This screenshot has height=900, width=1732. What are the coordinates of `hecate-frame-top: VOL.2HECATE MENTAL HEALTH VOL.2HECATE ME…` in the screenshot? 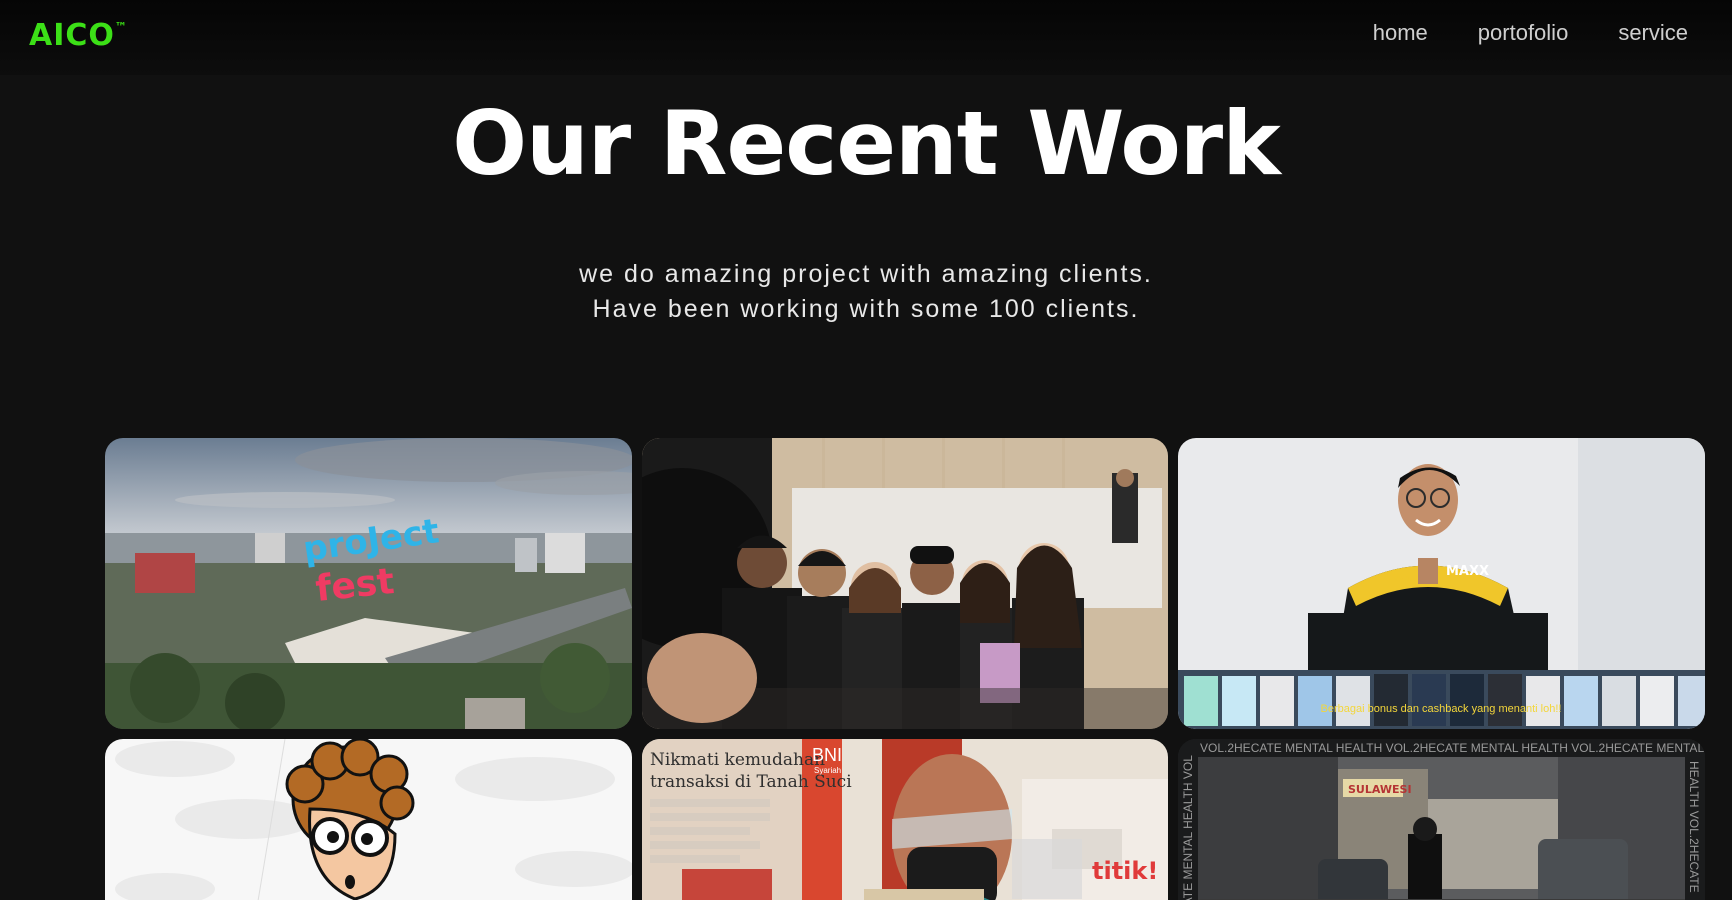 It's located at (1452, 748).